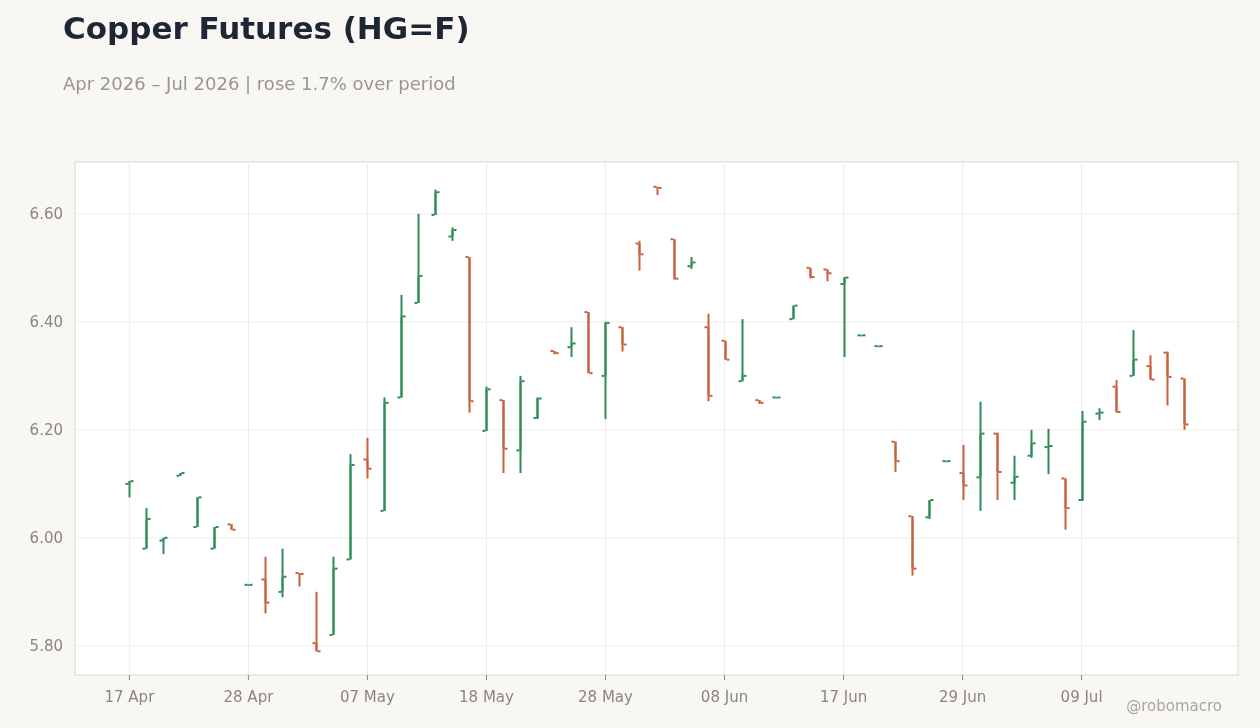 This screenshot has width=1260, height=728. Describe the element at coordinates (248, 697) in the screenshot. I see `x-axis-label: 28 Apr` at that location.